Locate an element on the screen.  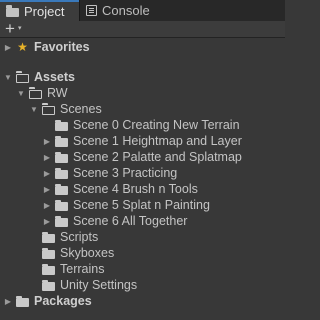
tree-item-label: Scene 3 Practicing is located at coordinates (125, 173).